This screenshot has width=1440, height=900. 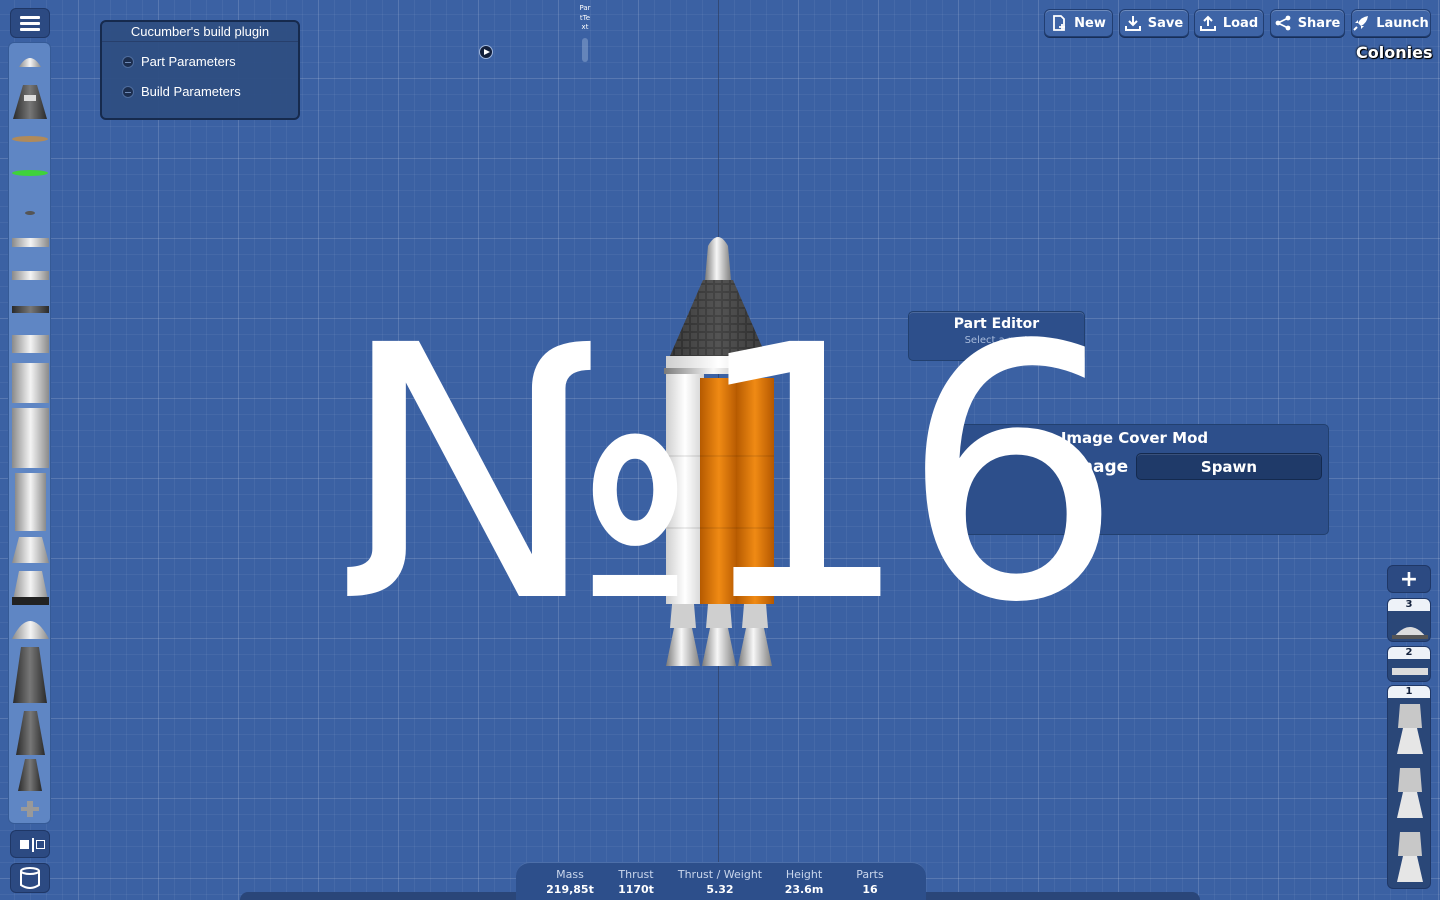 I want to click on build-parameters-label: Build Parameters, so click(x=191, y=91).